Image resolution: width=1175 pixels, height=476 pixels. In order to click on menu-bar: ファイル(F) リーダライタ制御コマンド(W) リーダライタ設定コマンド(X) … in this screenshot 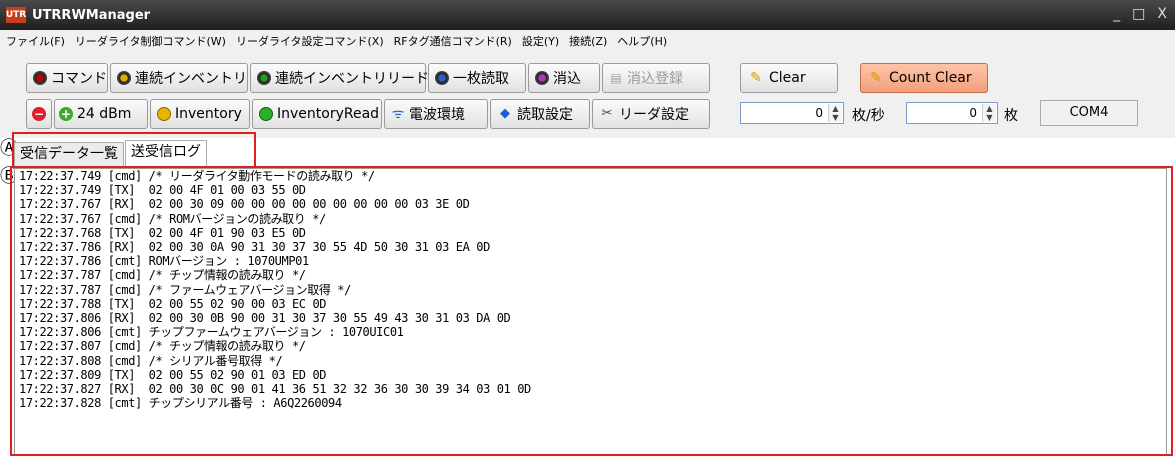, I will do `click(587, 41)`.